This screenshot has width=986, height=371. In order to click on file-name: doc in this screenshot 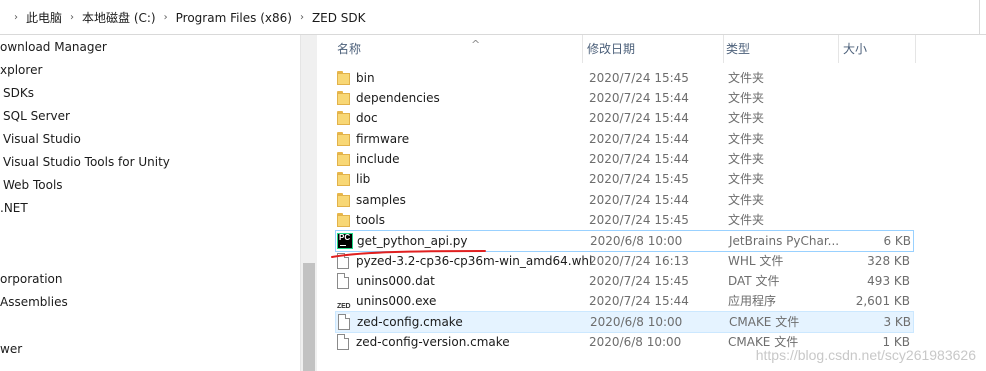, I will do `click(367, 118)`.